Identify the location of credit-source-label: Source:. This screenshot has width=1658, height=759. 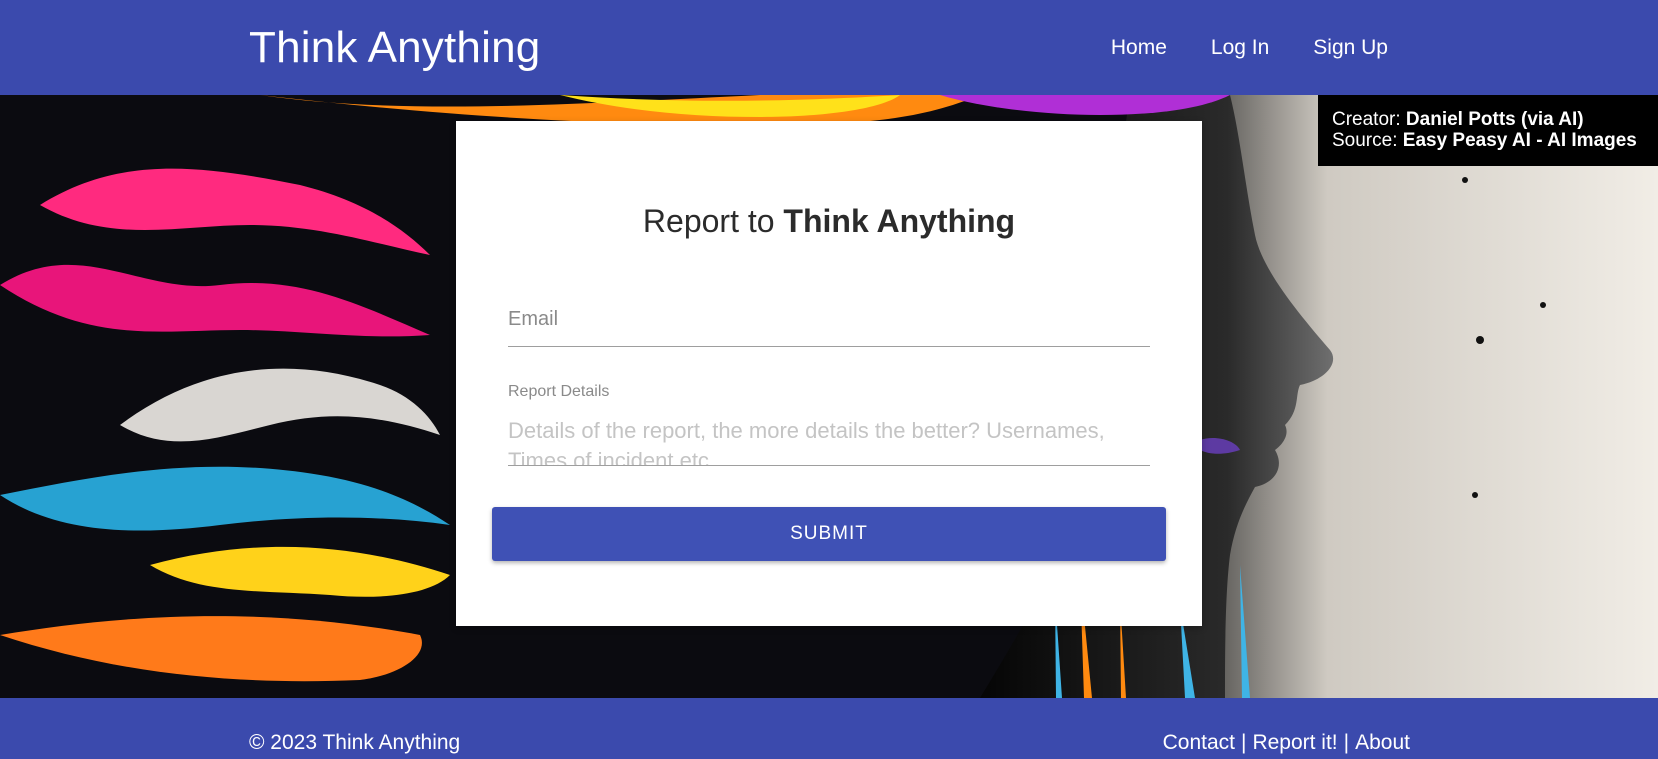
(1365, 140).